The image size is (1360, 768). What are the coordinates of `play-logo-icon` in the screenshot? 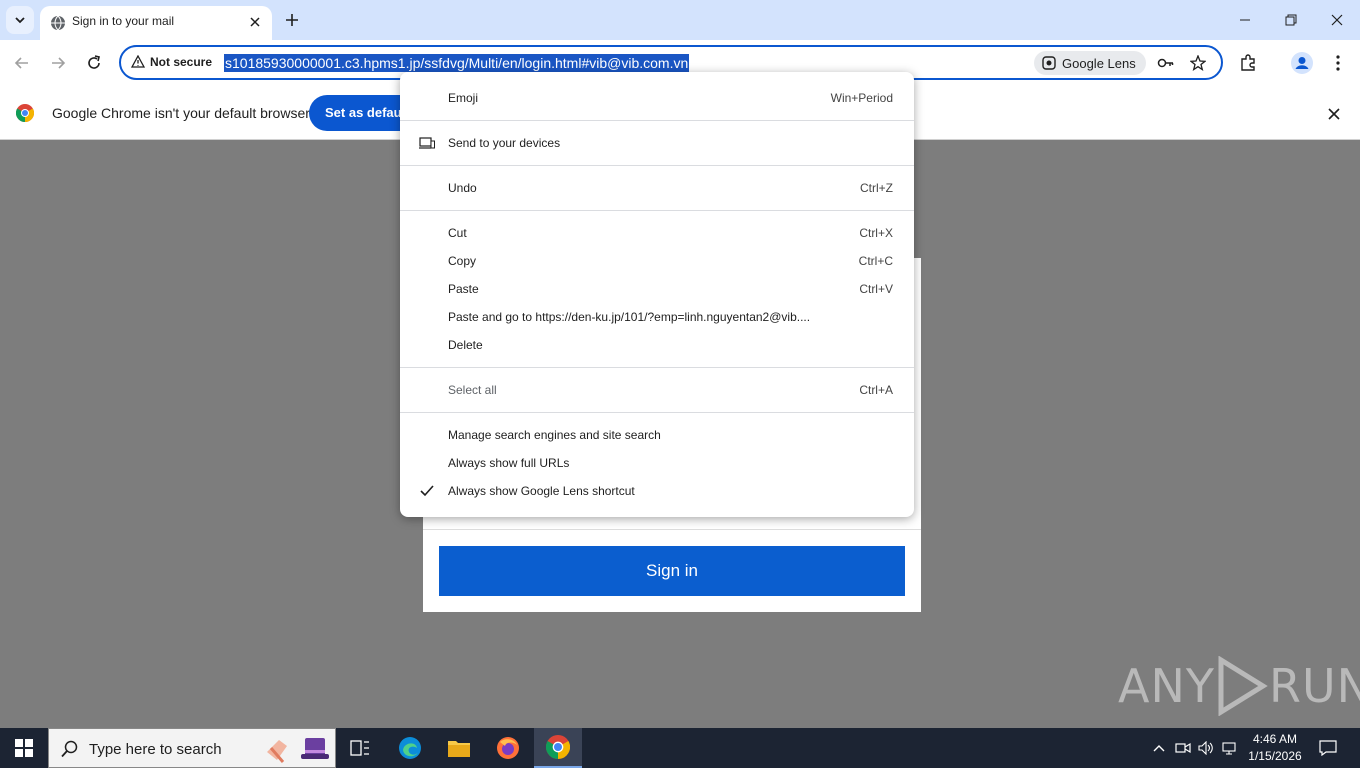 It's located at (1243, 686).